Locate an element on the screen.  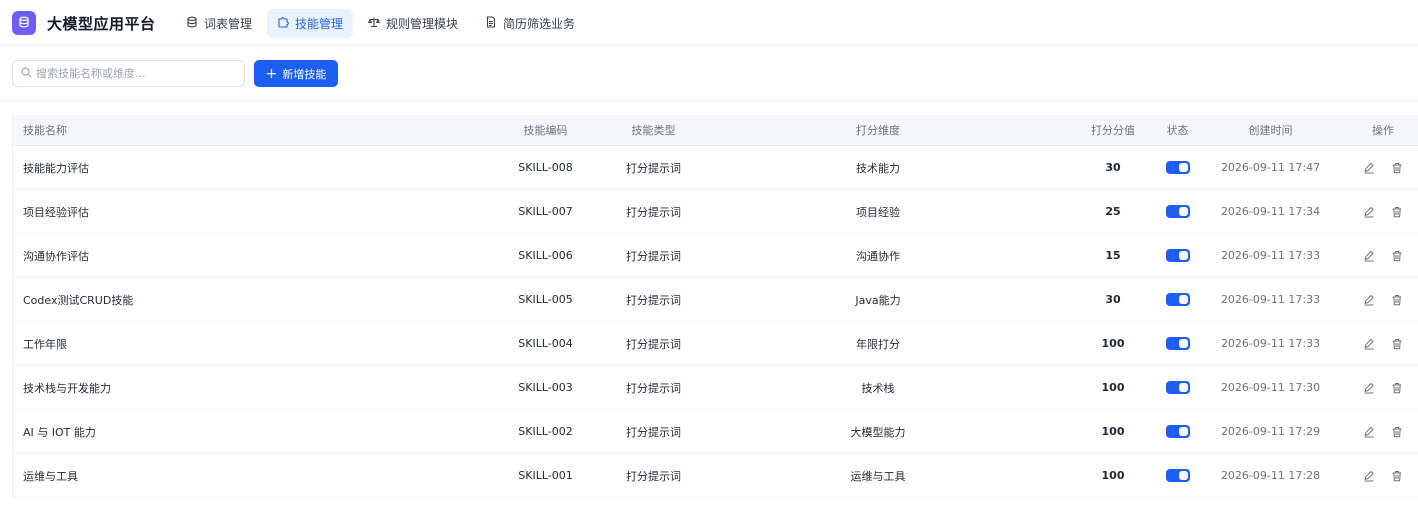
skill-code: SKILL-004 is located at coordinates (545, 343).